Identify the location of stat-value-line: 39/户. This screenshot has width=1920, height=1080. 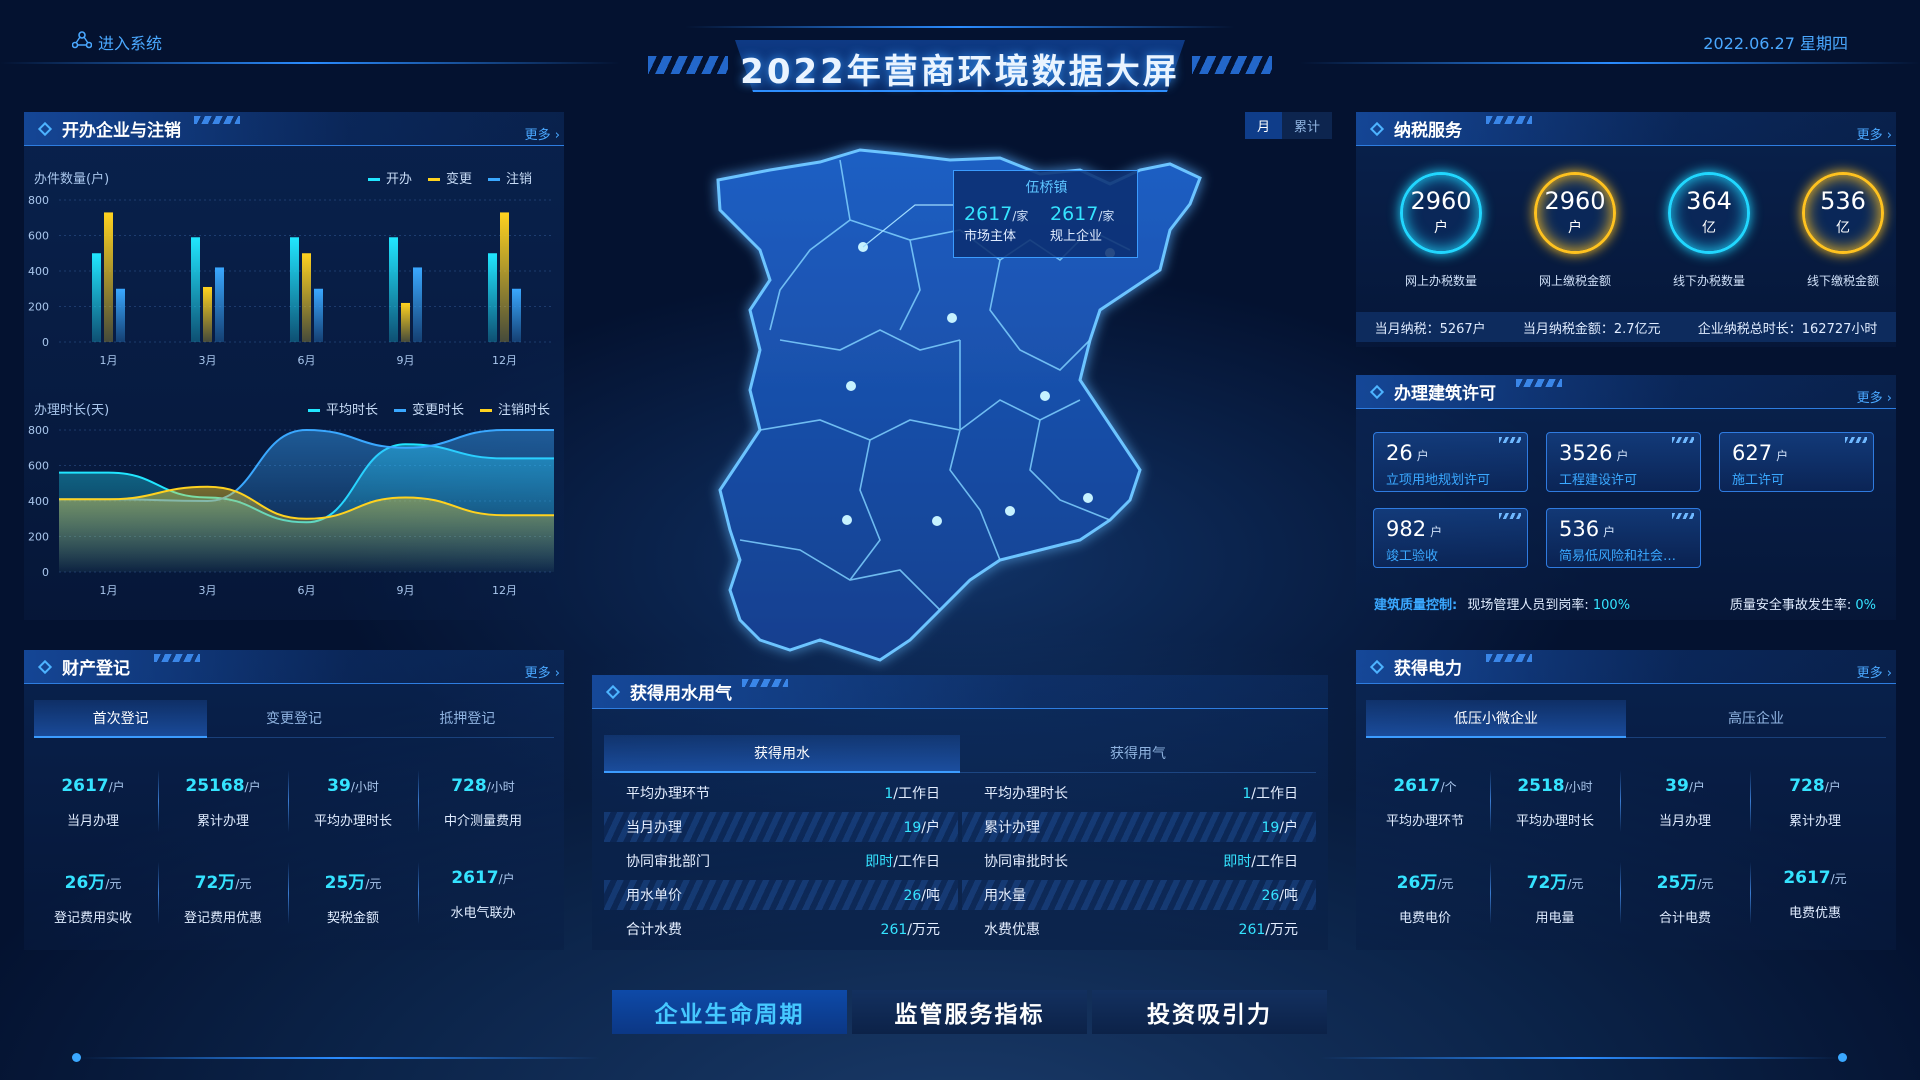
(1685, 786).